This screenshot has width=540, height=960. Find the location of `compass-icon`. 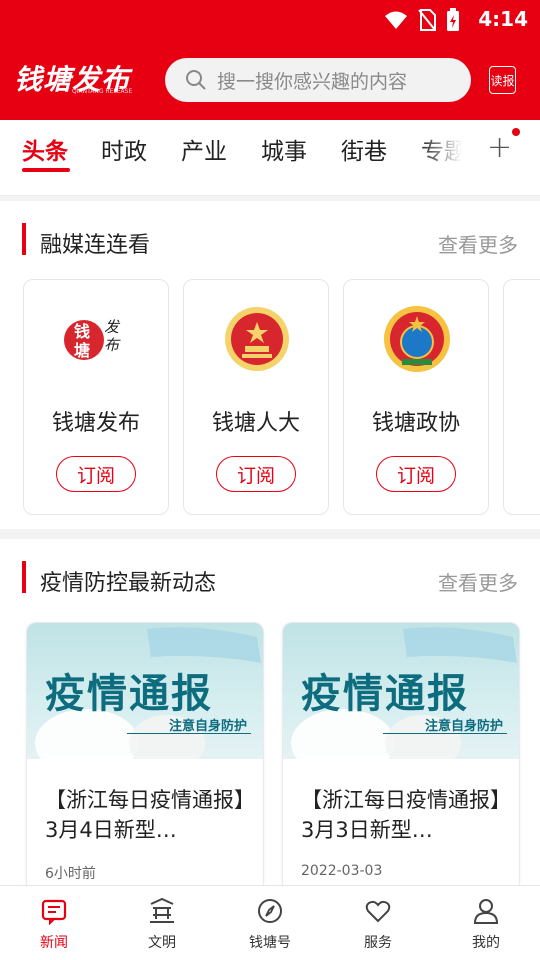

compass-icon is located at coordinates (270, 911).